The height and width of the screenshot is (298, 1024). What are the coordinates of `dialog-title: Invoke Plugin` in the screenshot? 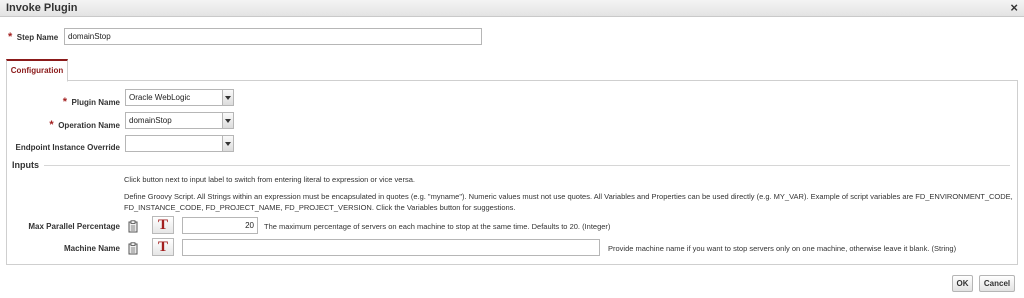 It's located at (42, 8).